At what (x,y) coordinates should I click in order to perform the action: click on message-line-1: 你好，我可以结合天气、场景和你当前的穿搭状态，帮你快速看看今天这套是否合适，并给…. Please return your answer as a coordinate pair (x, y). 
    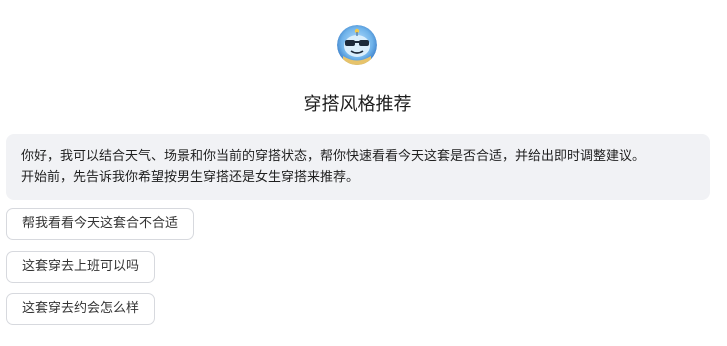
    Looking at the image, I should click on (333, 156).